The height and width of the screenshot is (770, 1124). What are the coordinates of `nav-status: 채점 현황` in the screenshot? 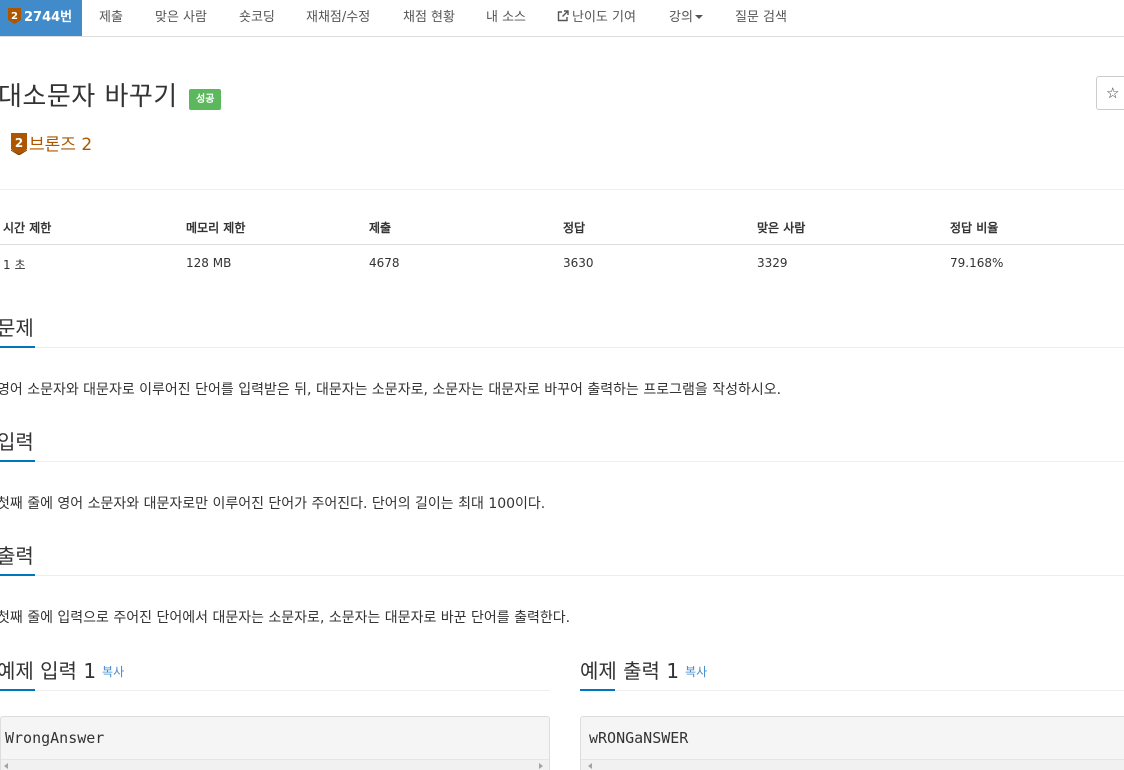 It's located at (429, 18).